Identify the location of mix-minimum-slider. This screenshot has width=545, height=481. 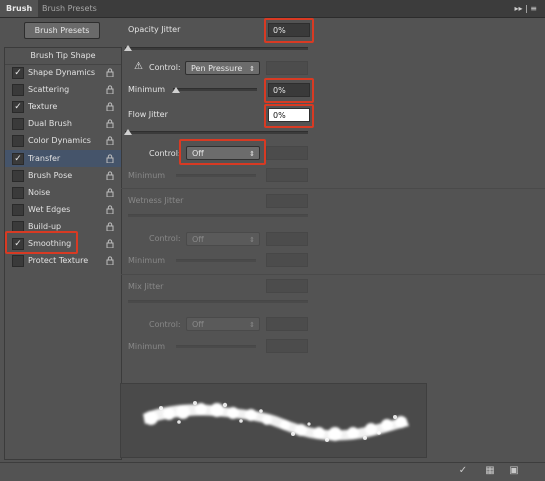
(216, 346).